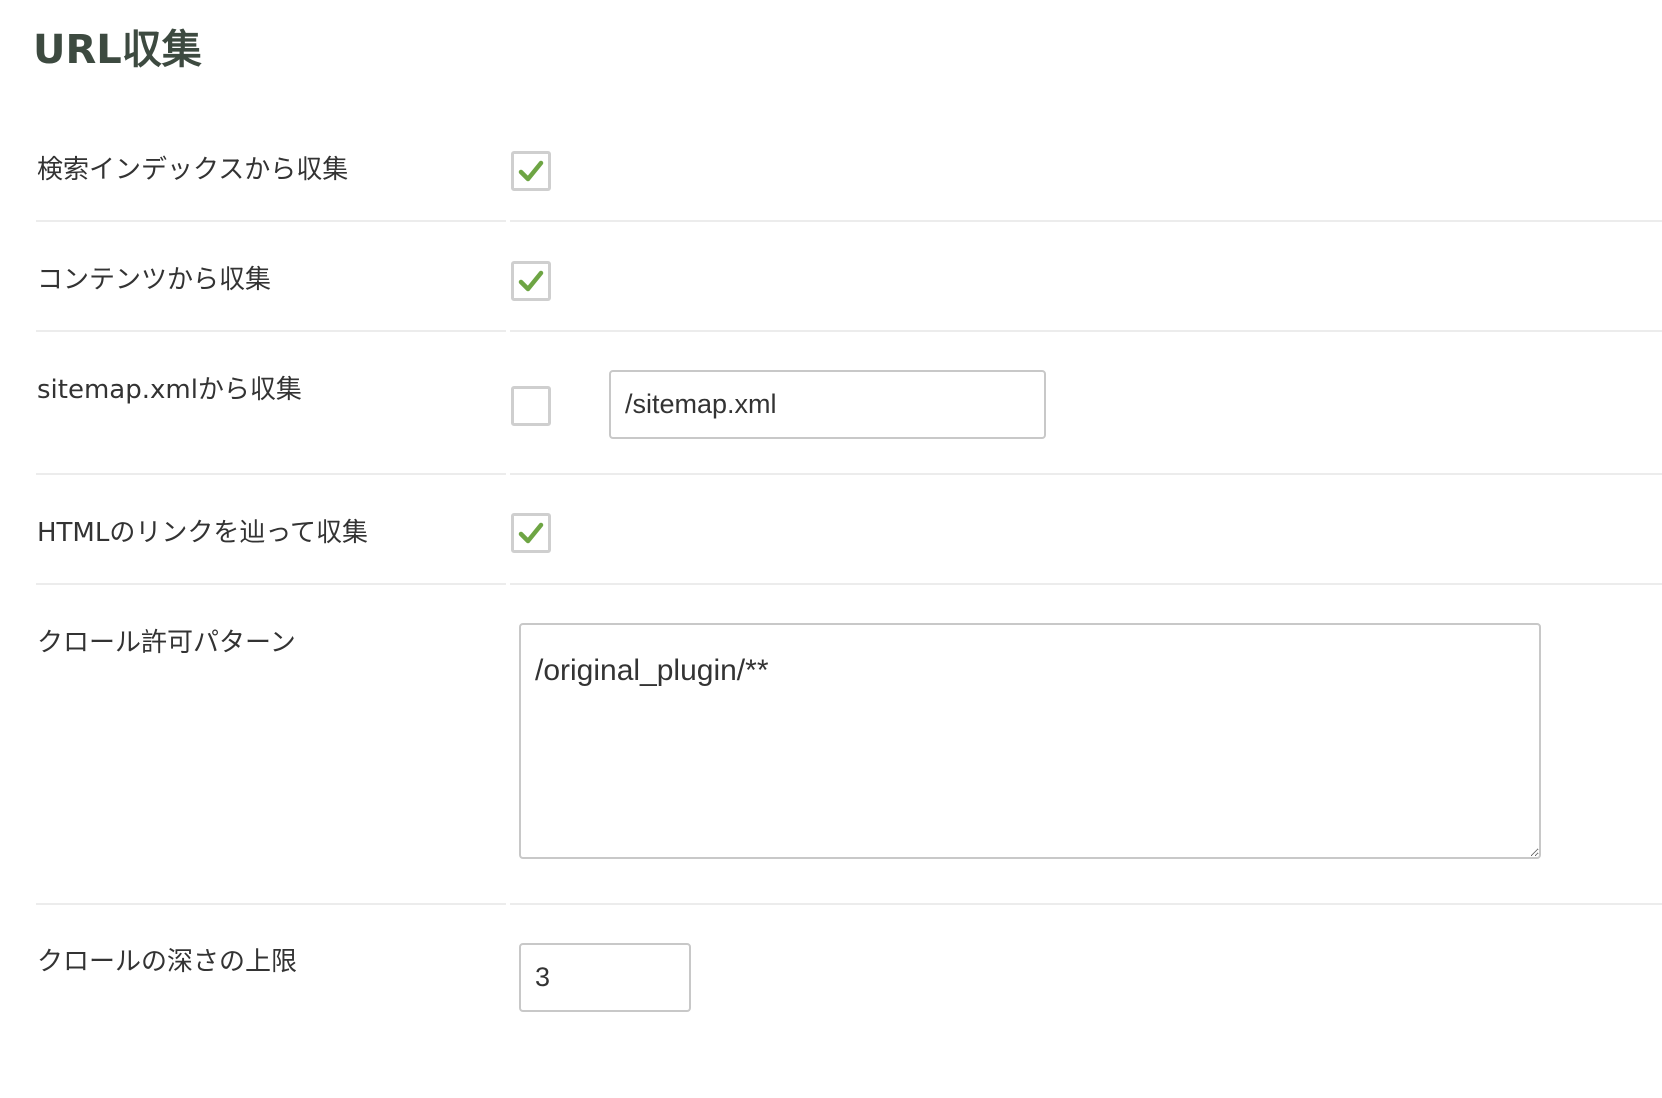  I want to click on label-sitemap: sitemap.xmlから収集, so click(169, 390).